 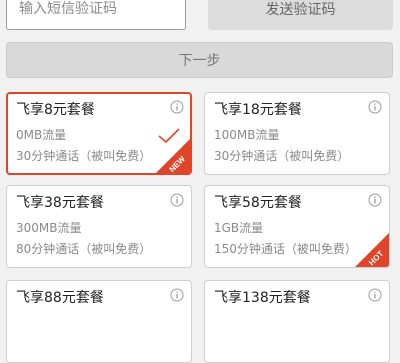 What do you see at coordinates (199, 60) in the screenshot?
I see `next-step-button: 下一步` at bounding box center [199, 60].